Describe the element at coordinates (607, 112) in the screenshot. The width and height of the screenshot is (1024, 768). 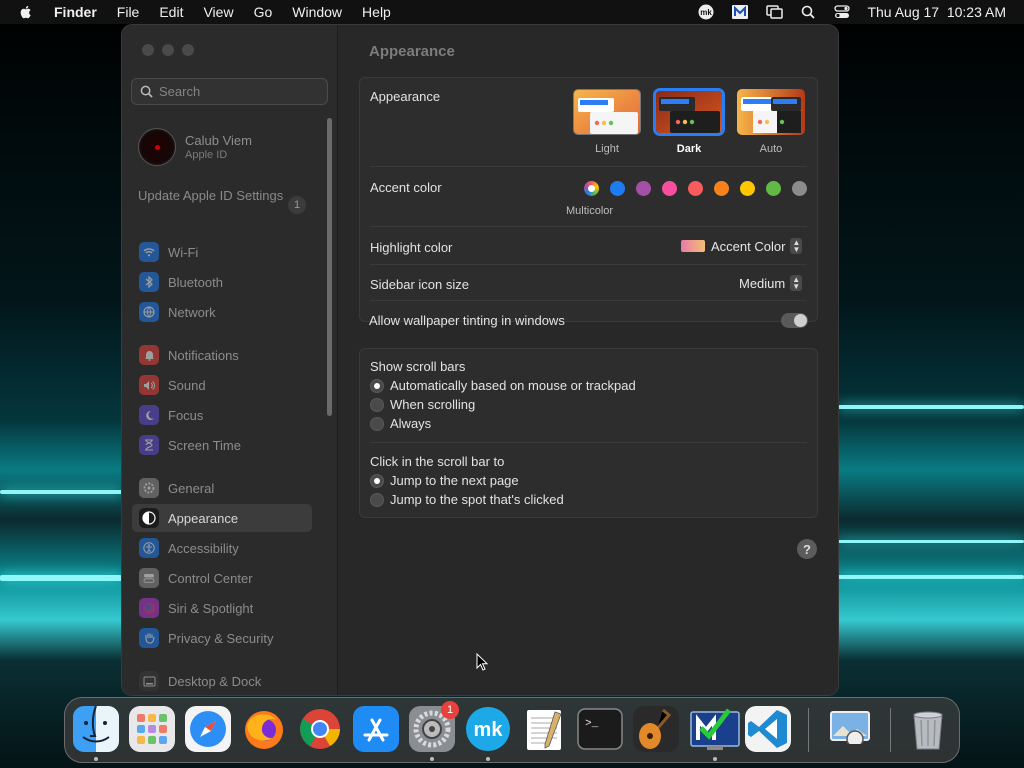
I see `appearance-light-option` at that location.